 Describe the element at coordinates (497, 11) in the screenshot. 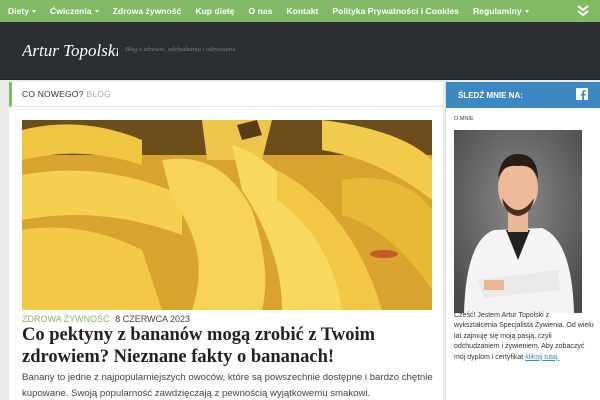

I see `nav-item-label: Regulaminy` at that location.